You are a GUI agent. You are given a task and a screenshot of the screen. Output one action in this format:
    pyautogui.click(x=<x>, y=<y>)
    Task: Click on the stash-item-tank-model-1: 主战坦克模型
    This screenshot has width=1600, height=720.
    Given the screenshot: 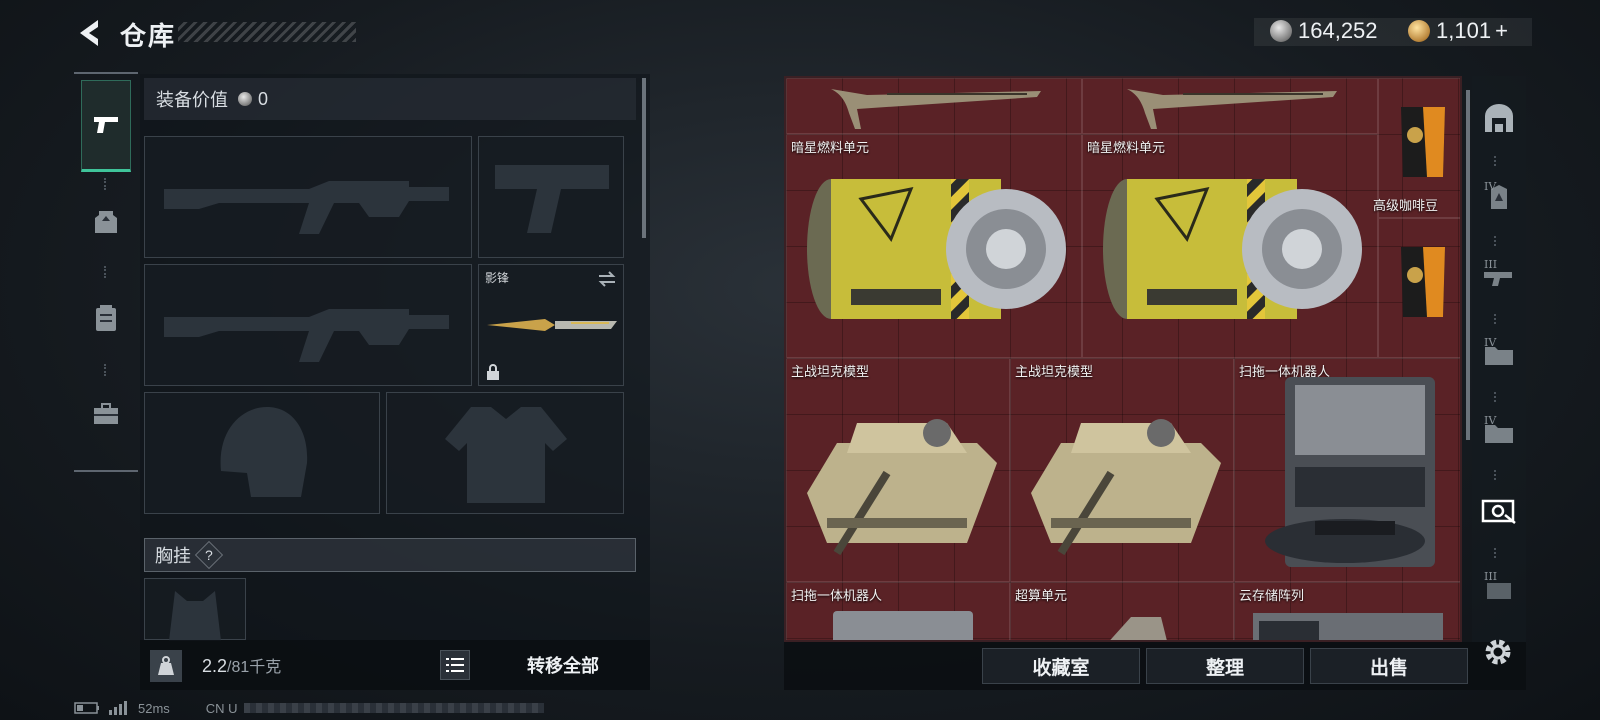 What is the action you would take?
    pyautogui.click(x=898, y=470)
    